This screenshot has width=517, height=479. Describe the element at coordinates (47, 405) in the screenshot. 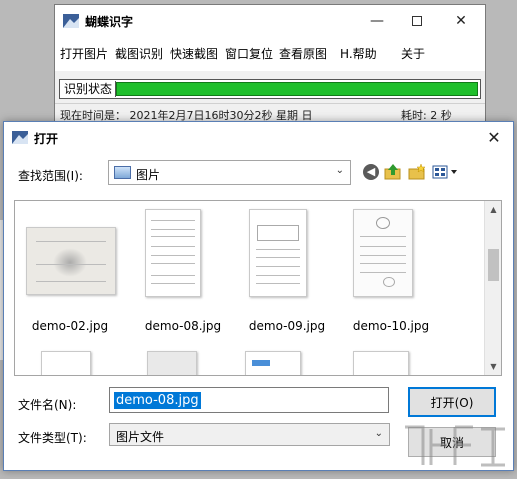

I see `file-name-label: 文件名(N):` at that location.